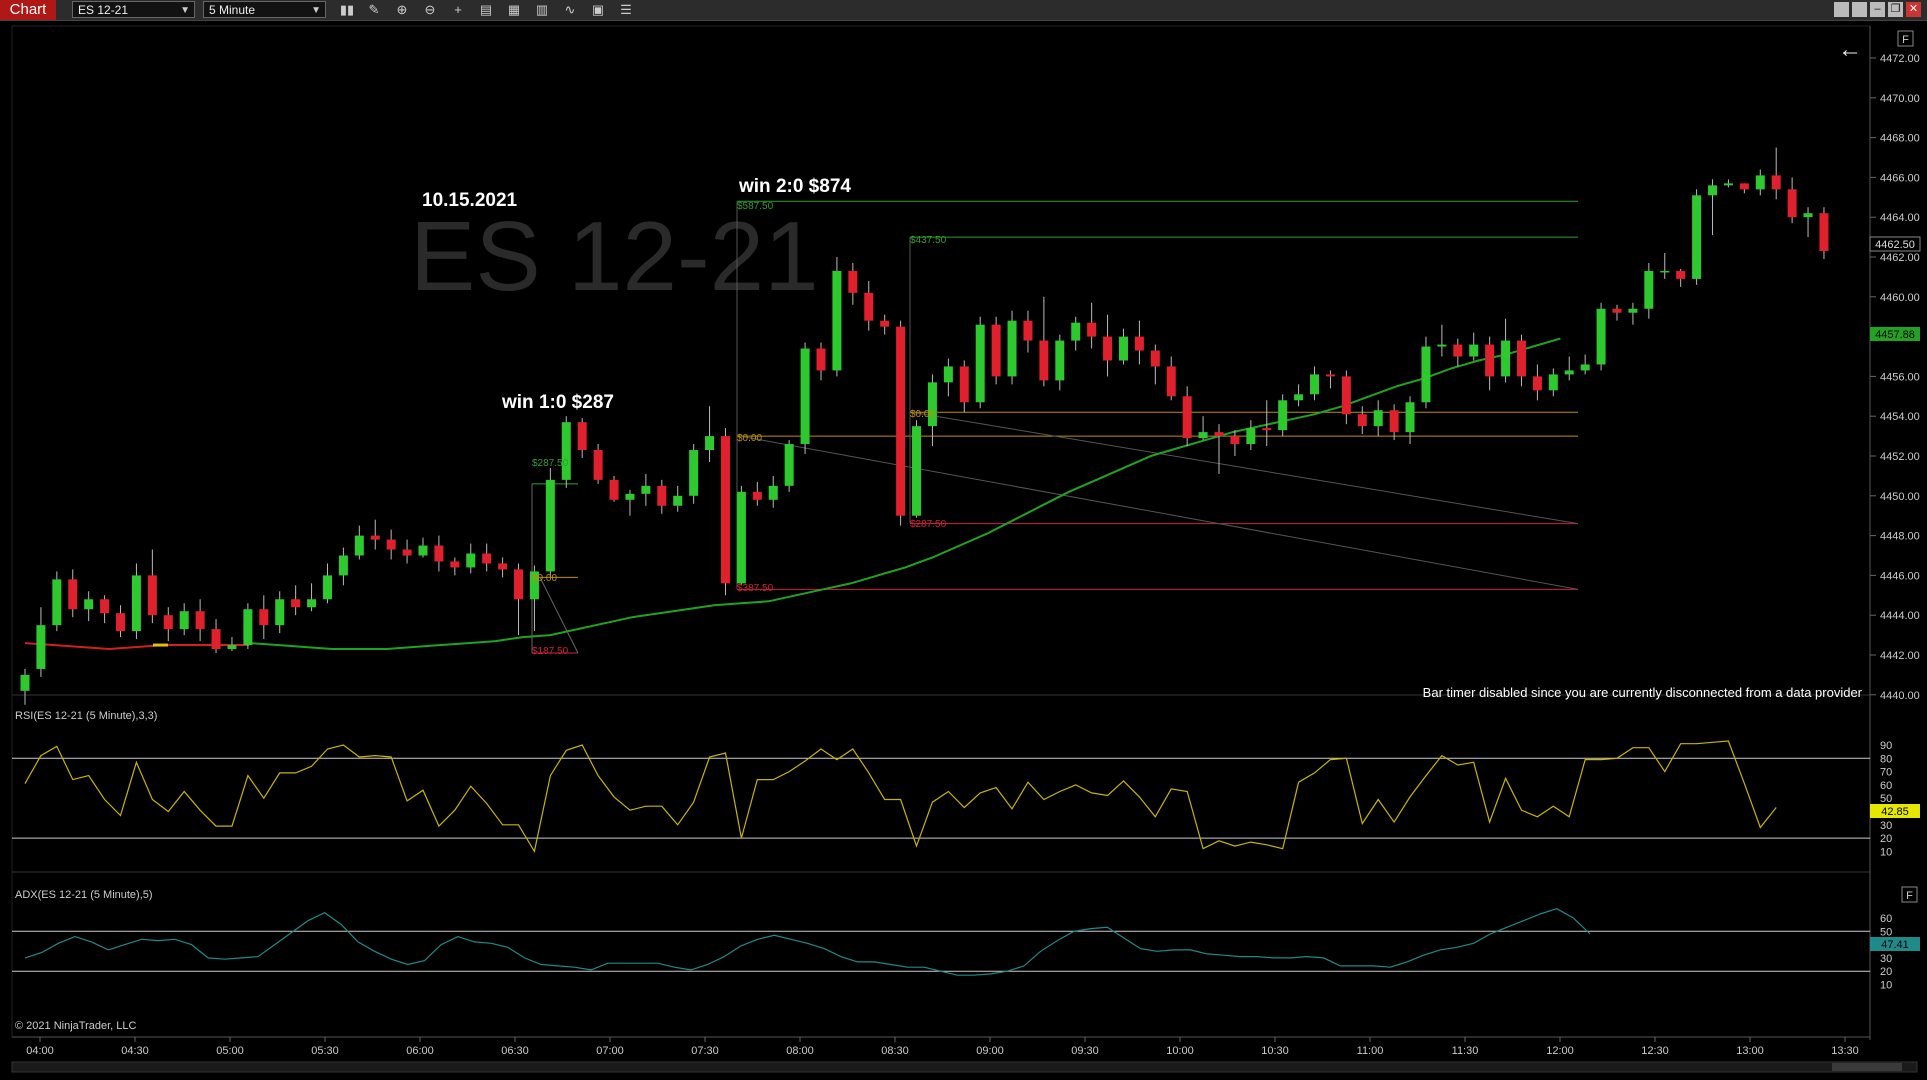  Describe the element at coordinates (515, 1051) in the screenshot. I see `time-tick-label: 06:30` at that location.